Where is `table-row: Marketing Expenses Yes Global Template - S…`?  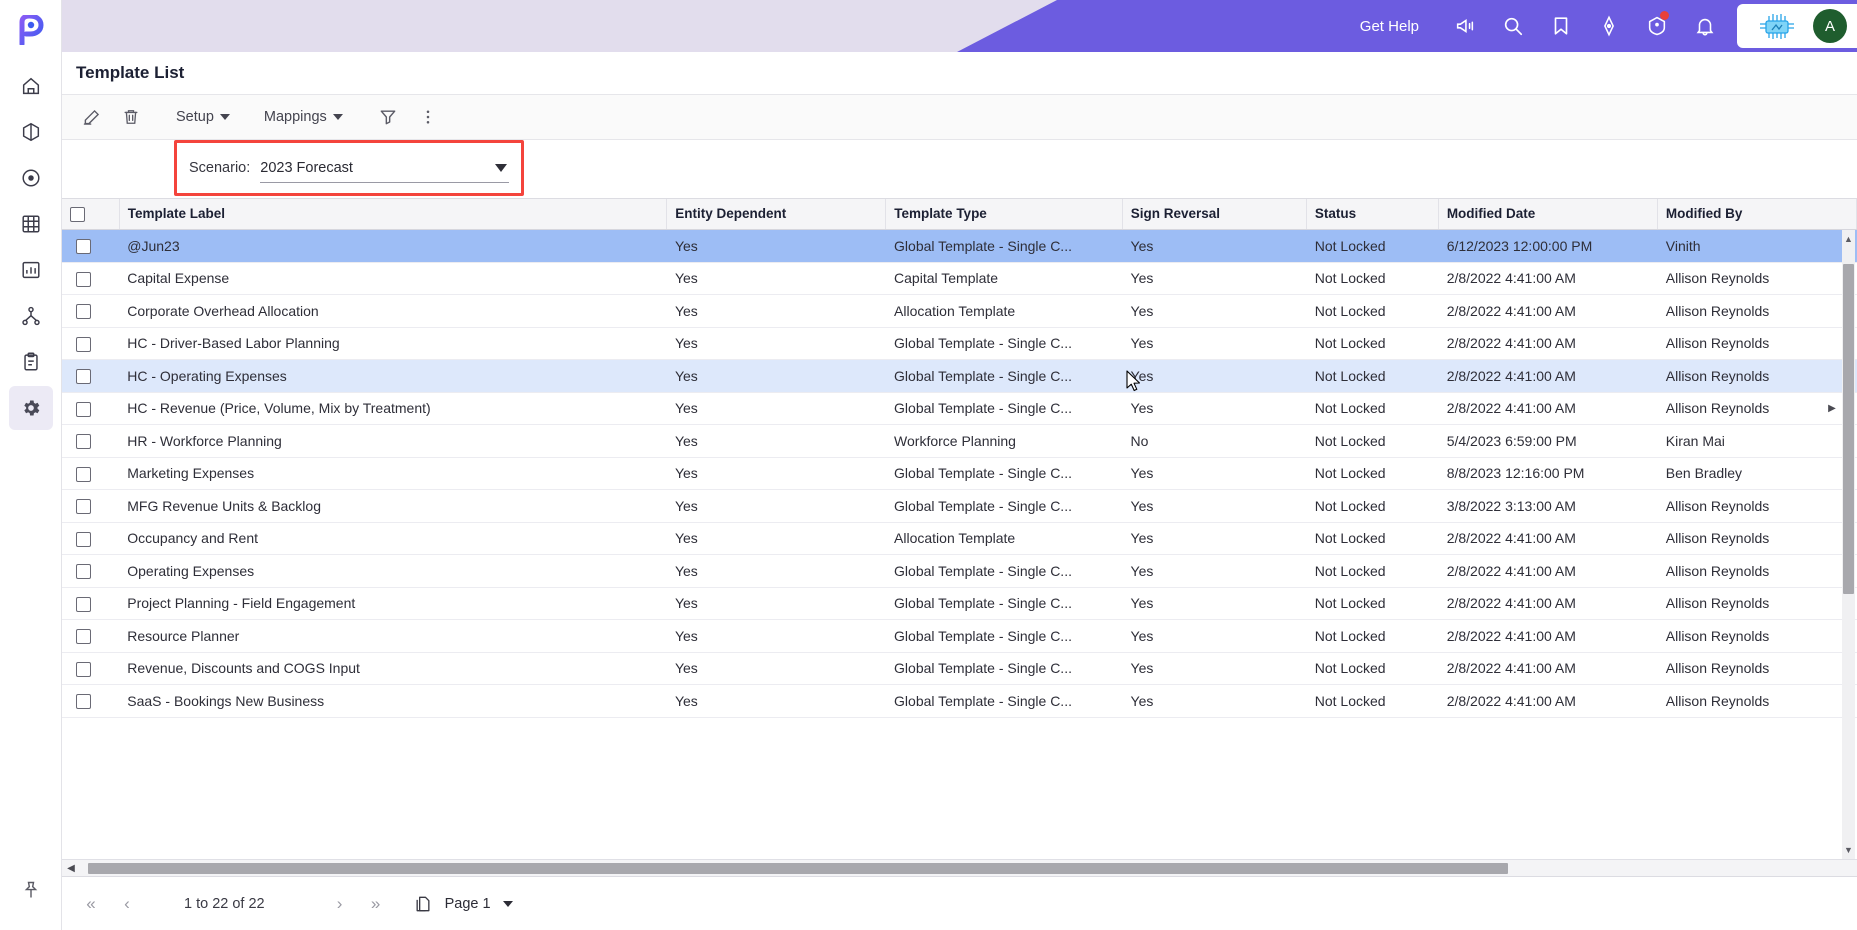
table-row: Marketing Expenses Yes Global Template - S… is located at coordinates (959, 473).